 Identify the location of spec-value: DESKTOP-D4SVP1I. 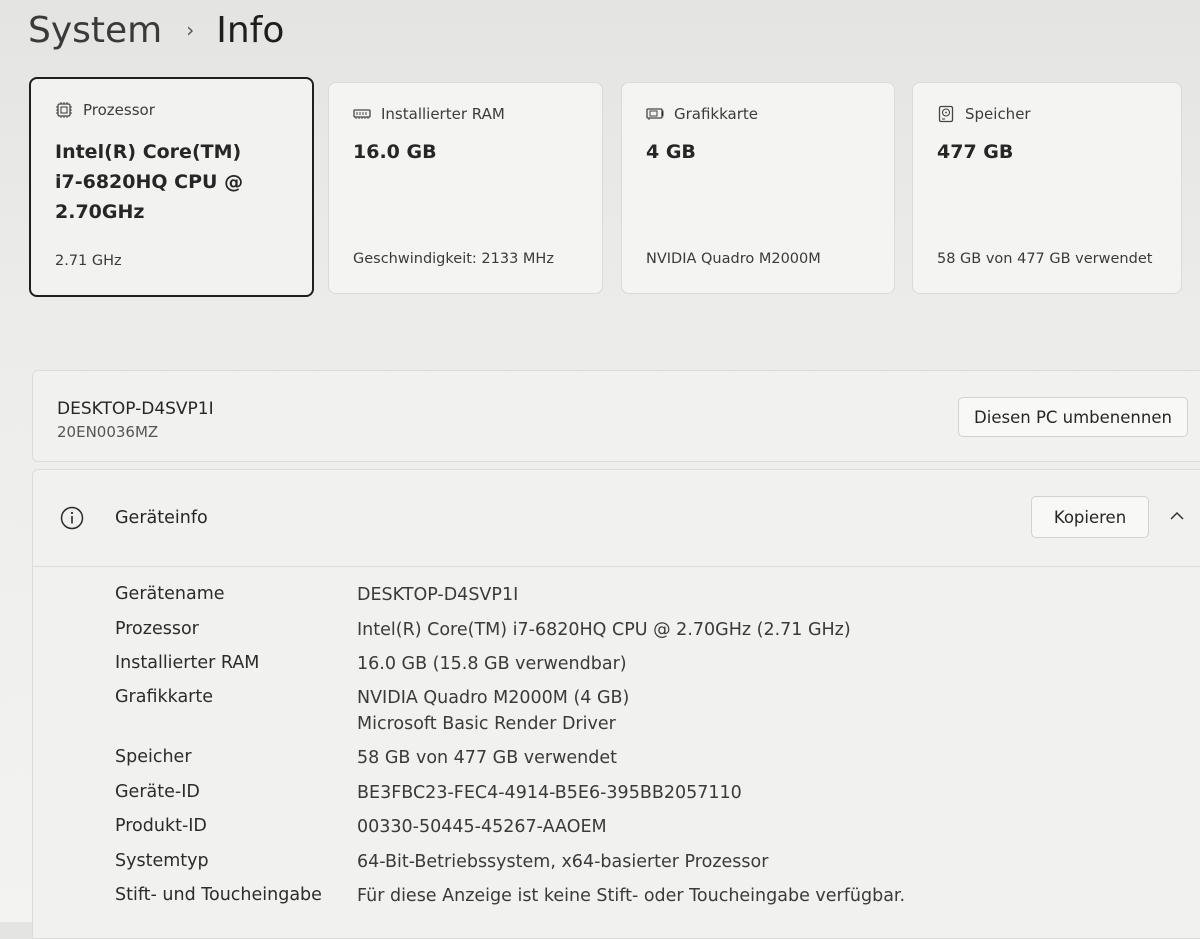
(437, 595).